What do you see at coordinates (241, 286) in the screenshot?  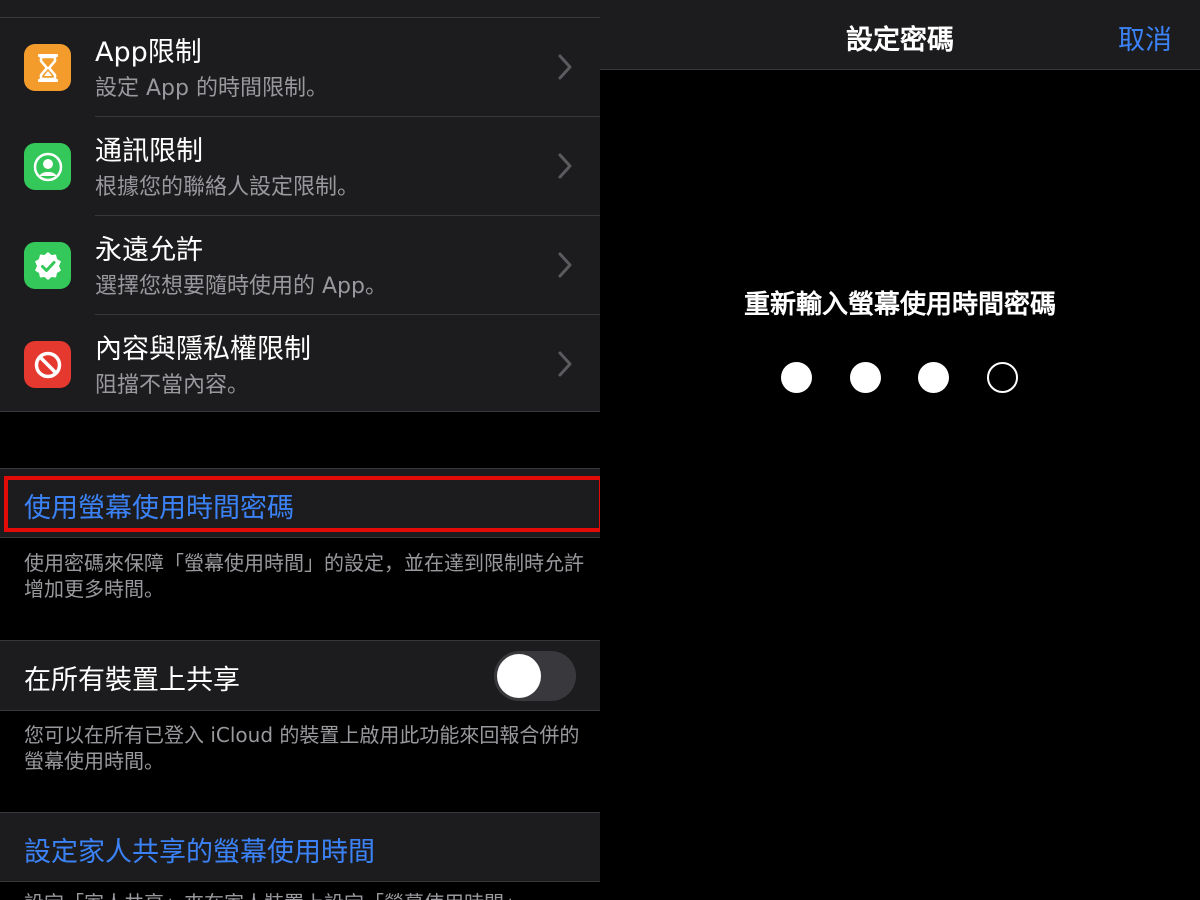 I see `item-subtitle: 選擇您想要隨時使用的 App。` at bounding box center [241, 286].